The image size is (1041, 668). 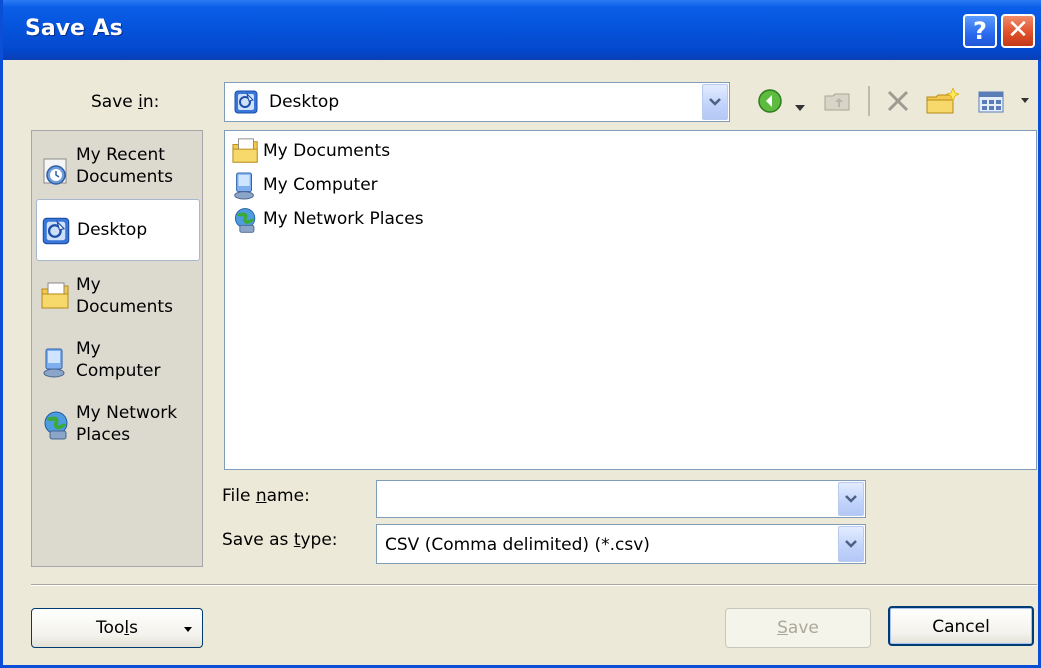 What do you see at coordinates (782, 628) in the screenshot?
I see `save-label-accel: S` at bounding box center [782, 628].